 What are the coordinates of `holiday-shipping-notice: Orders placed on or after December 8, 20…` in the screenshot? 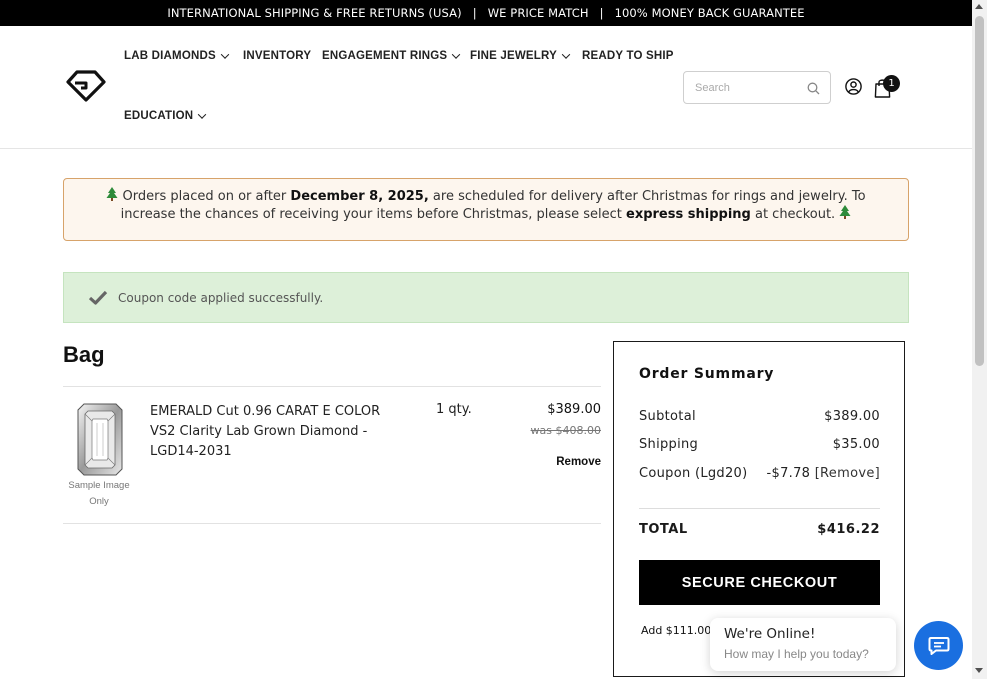 It's located at (486, 209).